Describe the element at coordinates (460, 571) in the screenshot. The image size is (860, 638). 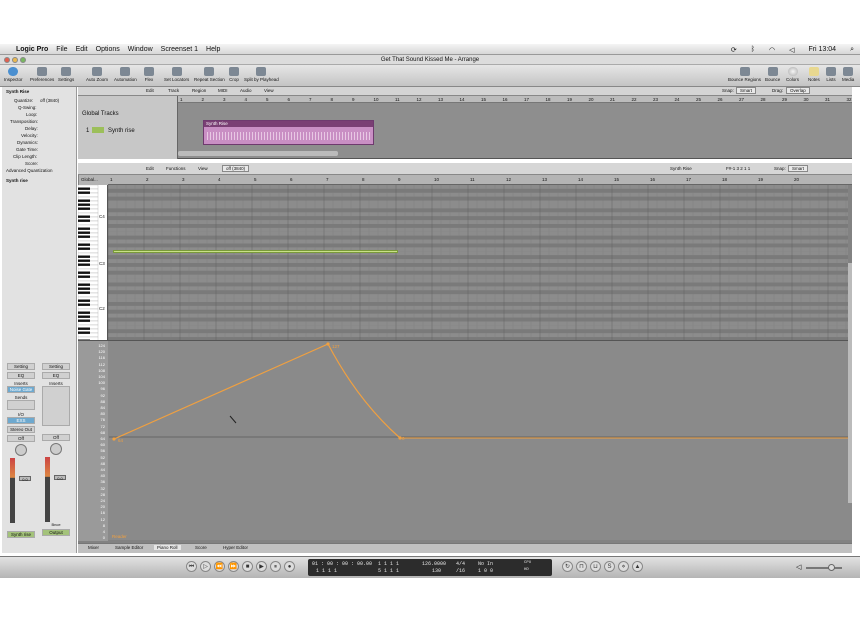
I see `lcd-division: /16` at that location.